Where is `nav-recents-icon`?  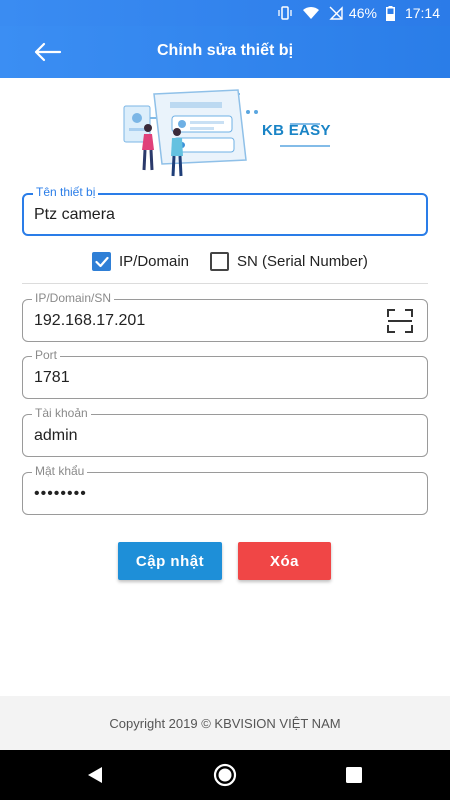 nav-recents-icon is located at coordinates (354, 777).